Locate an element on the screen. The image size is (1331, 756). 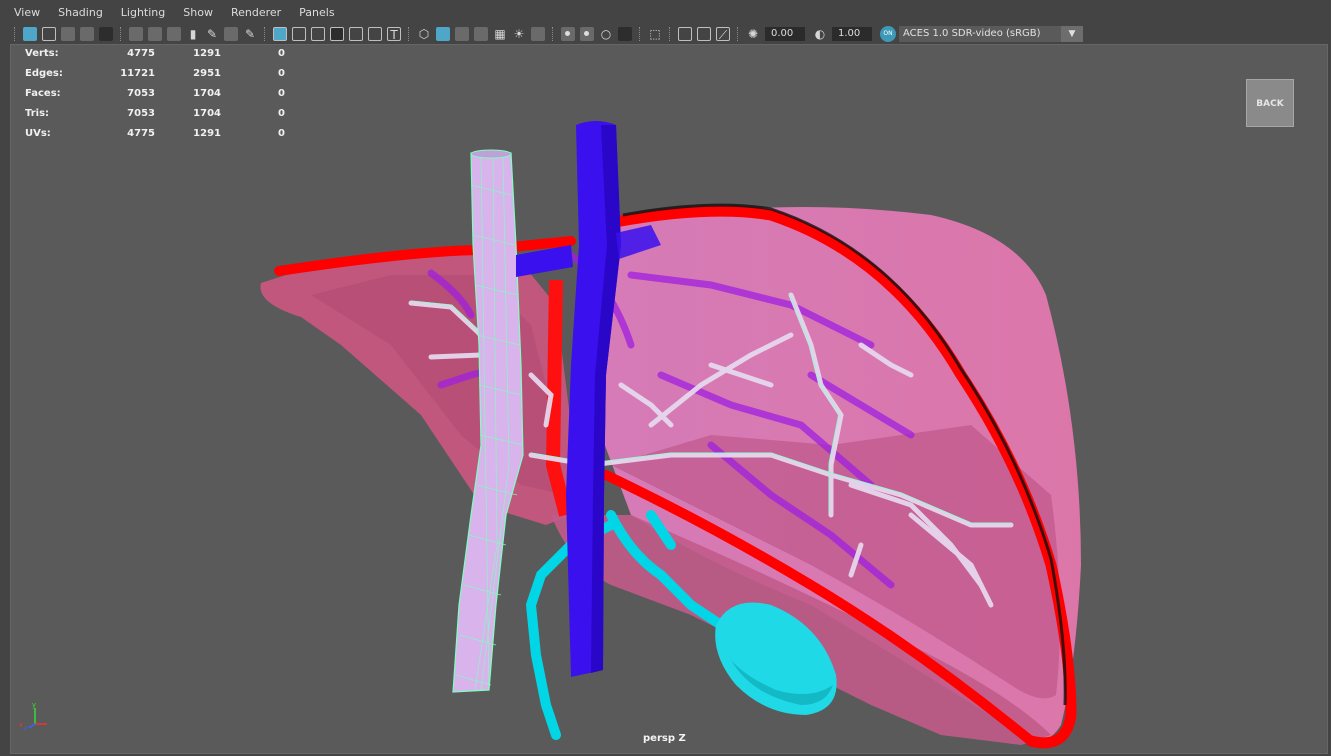
menu-renderer: Renderer is located at coordinates (256, 12).